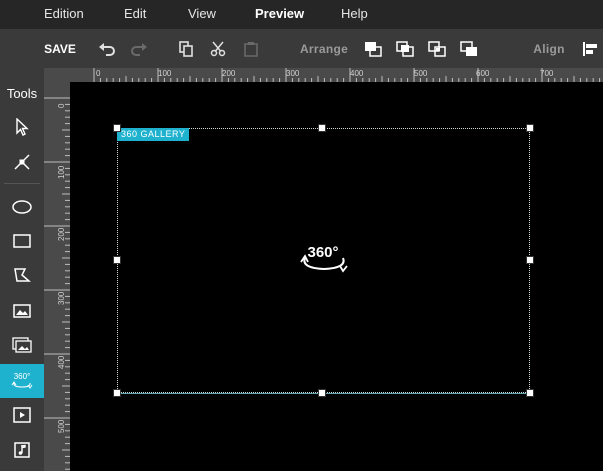 This screenshot has width=603, height=471. Describe the element at coordinates (357, 73) in the screenshot. I see `h-tick-label: 400` at that location.